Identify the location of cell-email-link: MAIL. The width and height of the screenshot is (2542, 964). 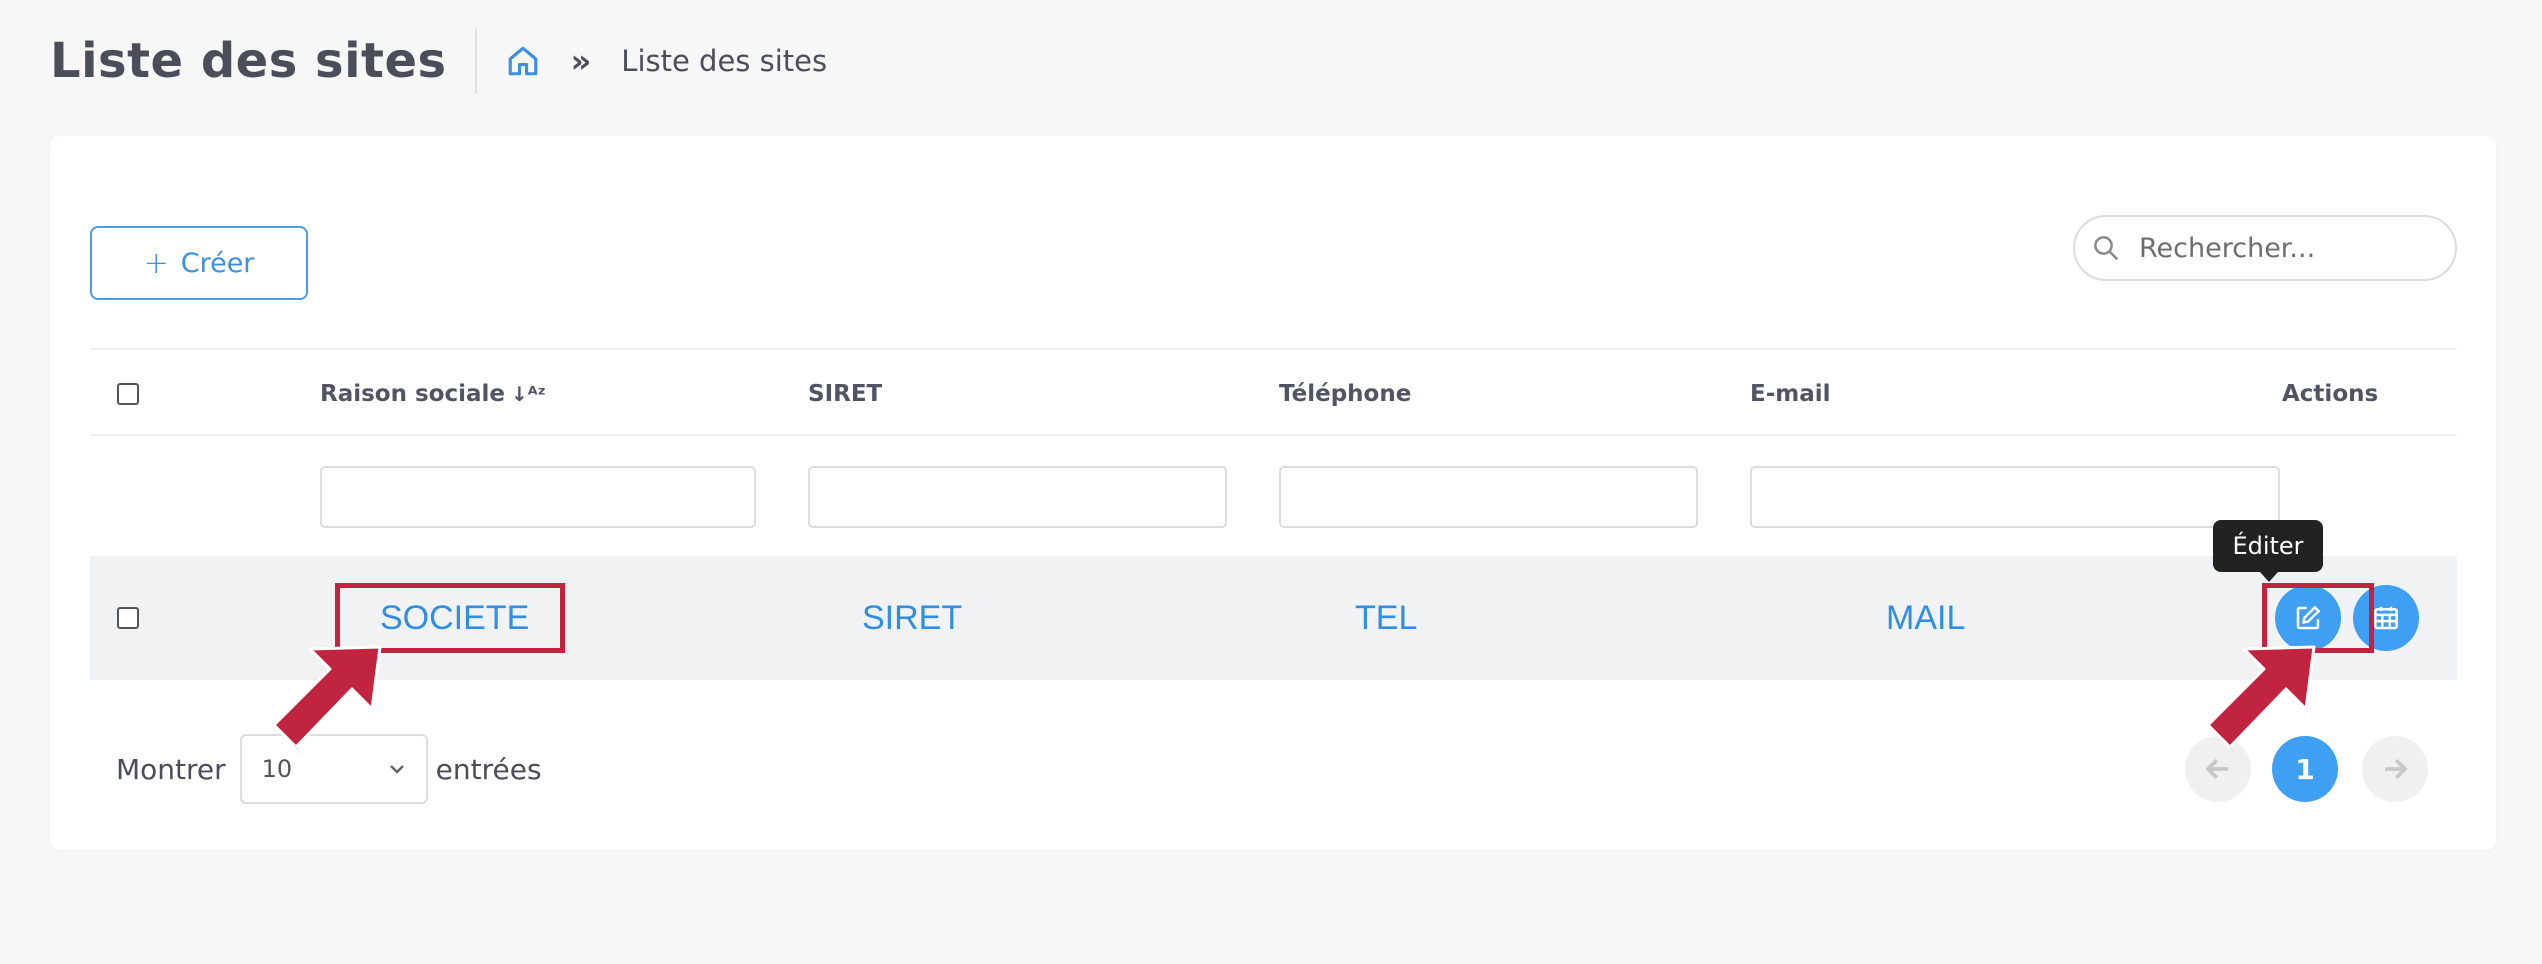
(1925, 618).